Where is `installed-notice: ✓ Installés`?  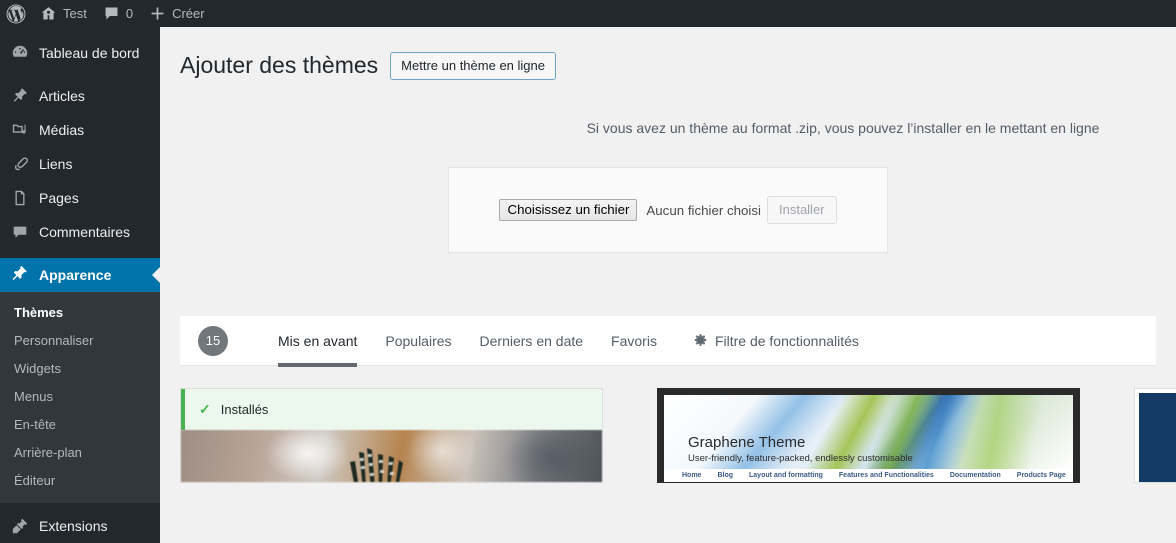 installed-notice: ✓ Installés is located at coordinates (391, 409).